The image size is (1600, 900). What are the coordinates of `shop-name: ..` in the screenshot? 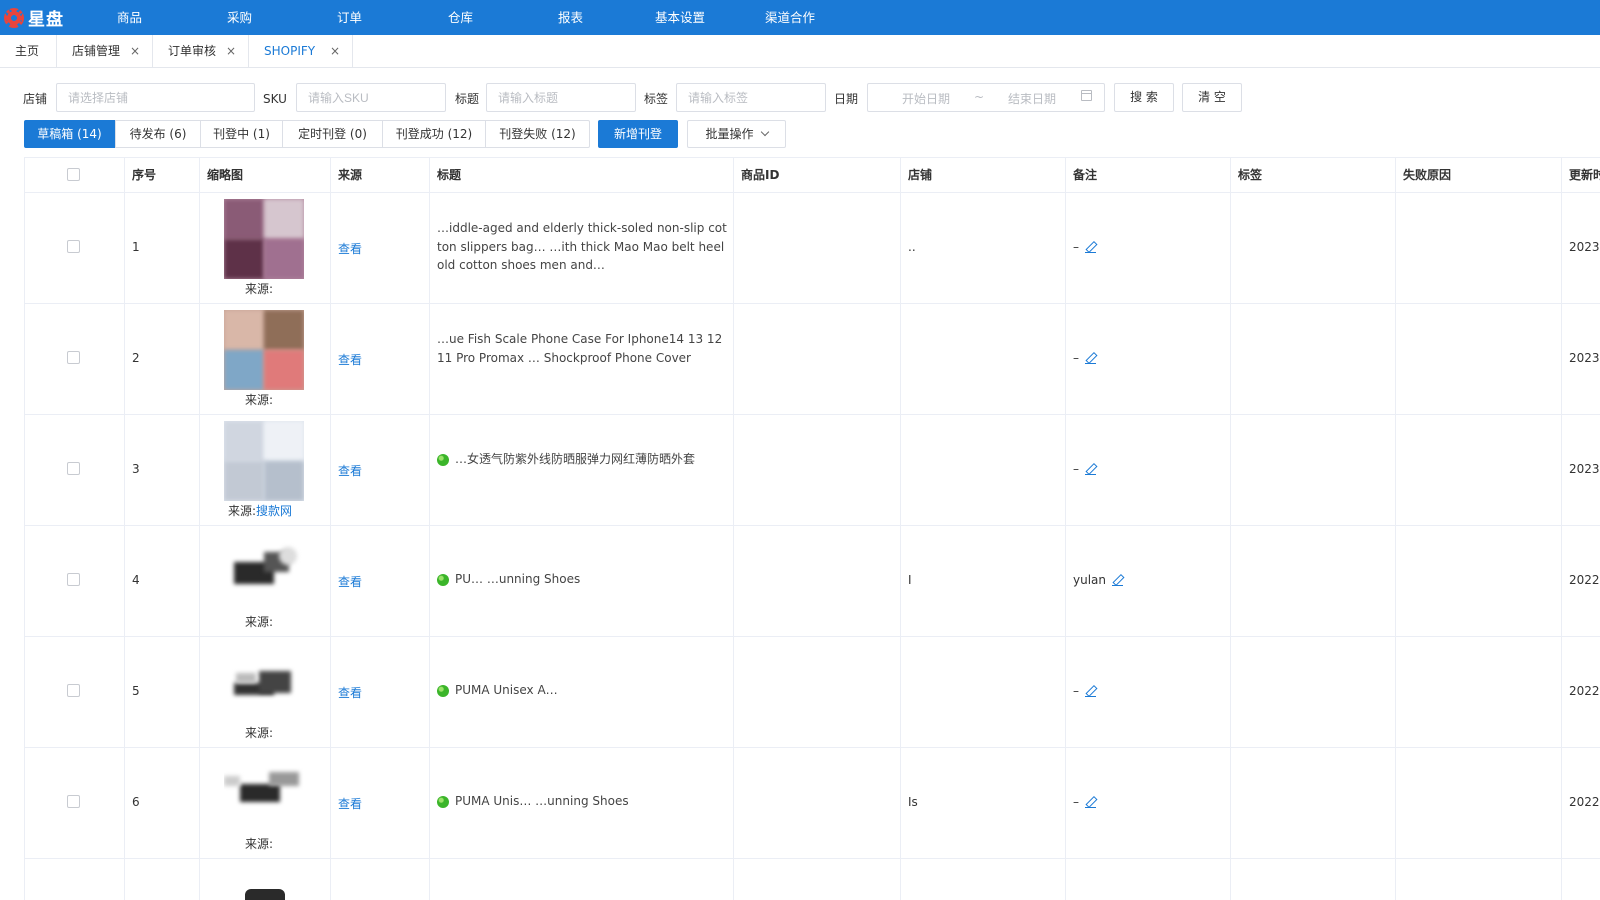 It's located at (912, 247).